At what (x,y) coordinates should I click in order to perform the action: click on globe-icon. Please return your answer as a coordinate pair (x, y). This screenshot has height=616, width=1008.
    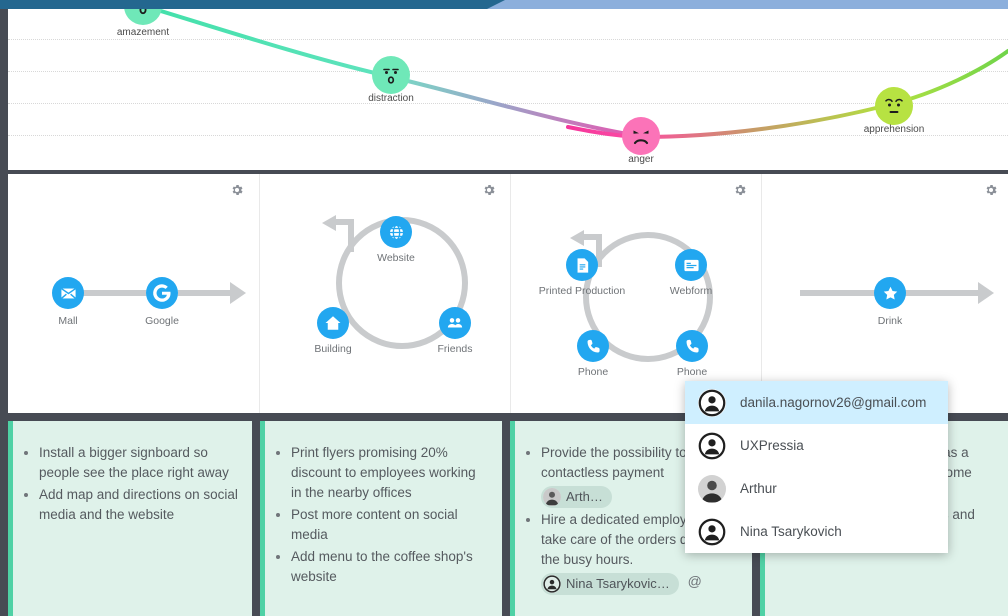
    Looking at the image, I should click on (396, 232).